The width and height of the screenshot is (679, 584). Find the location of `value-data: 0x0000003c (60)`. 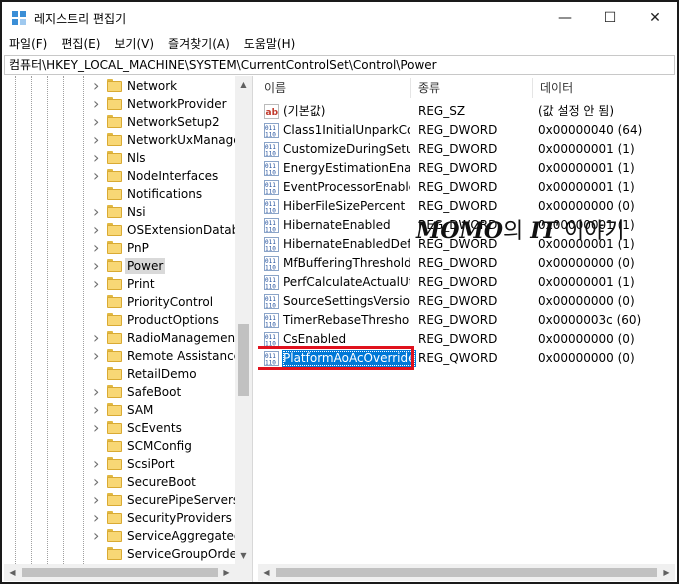

value-data: 0x0000003c (60) is located at coordinates (590, 320).